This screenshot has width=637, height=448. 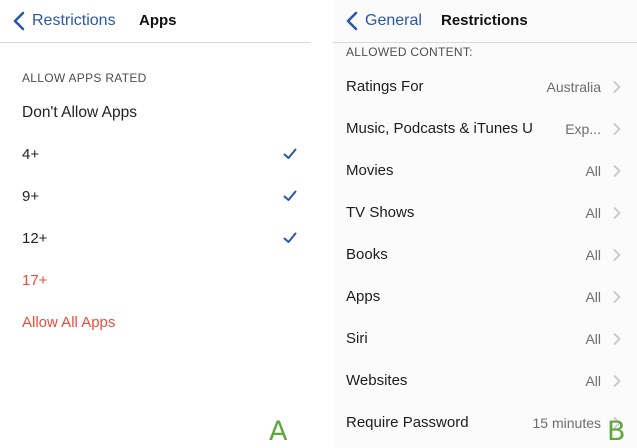 I want to click on row-books: Books All, so click(x=485, y=255).